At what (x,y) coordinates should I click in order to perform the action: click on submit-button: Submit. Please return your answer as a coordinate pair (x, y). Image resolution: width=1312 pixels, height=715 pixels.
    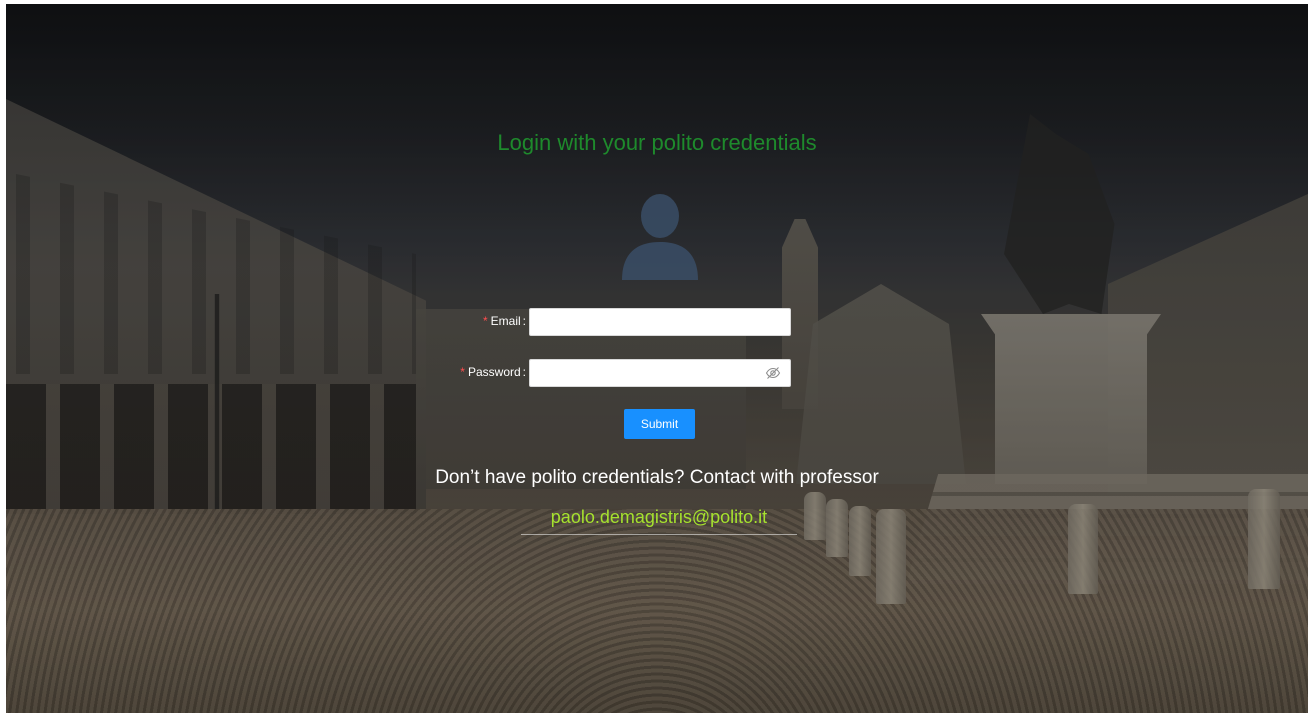
    Looking at the image, I should click on (659, 424).